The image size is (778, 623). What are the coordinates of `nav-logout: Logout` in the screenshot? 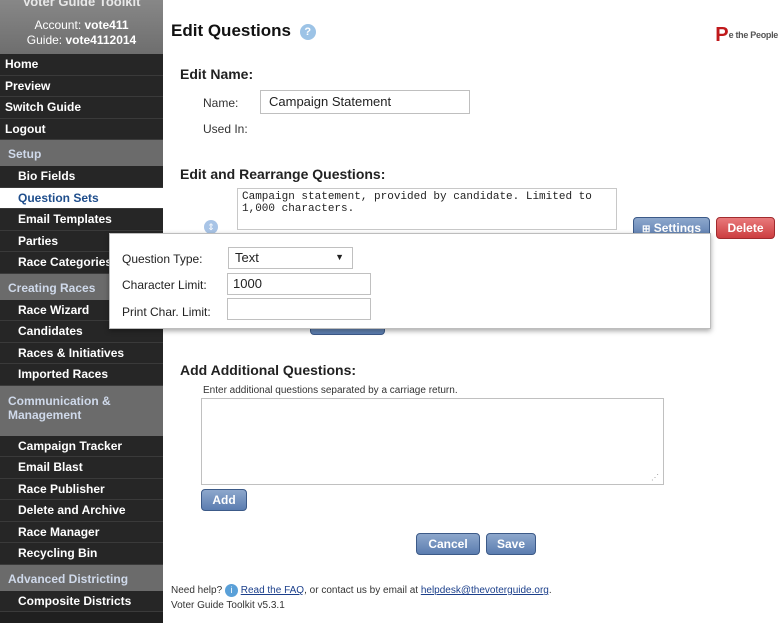 It's located at (81, 129).